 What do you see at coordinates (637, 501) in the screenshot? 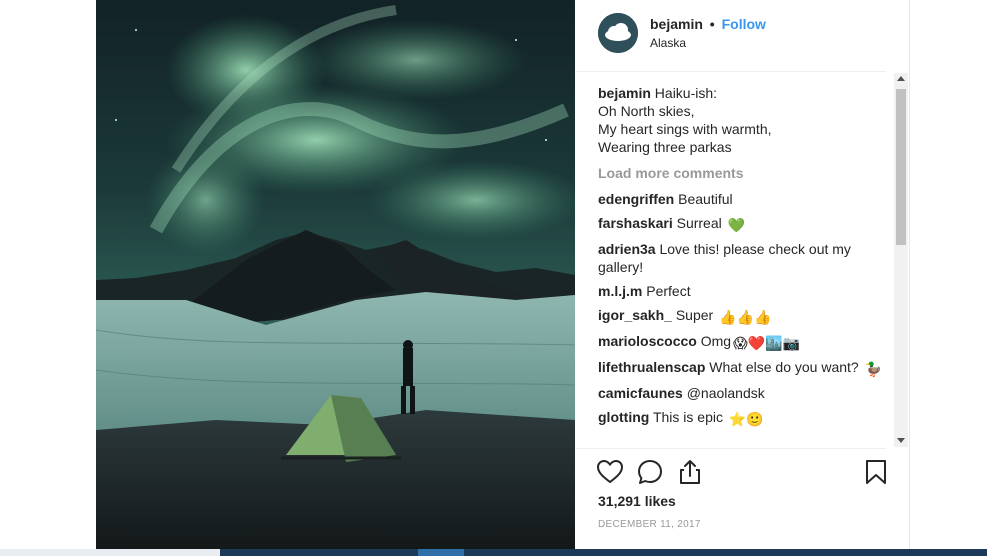
I see `likes-count: 31,291 likes` at bounding box center [637, 501].